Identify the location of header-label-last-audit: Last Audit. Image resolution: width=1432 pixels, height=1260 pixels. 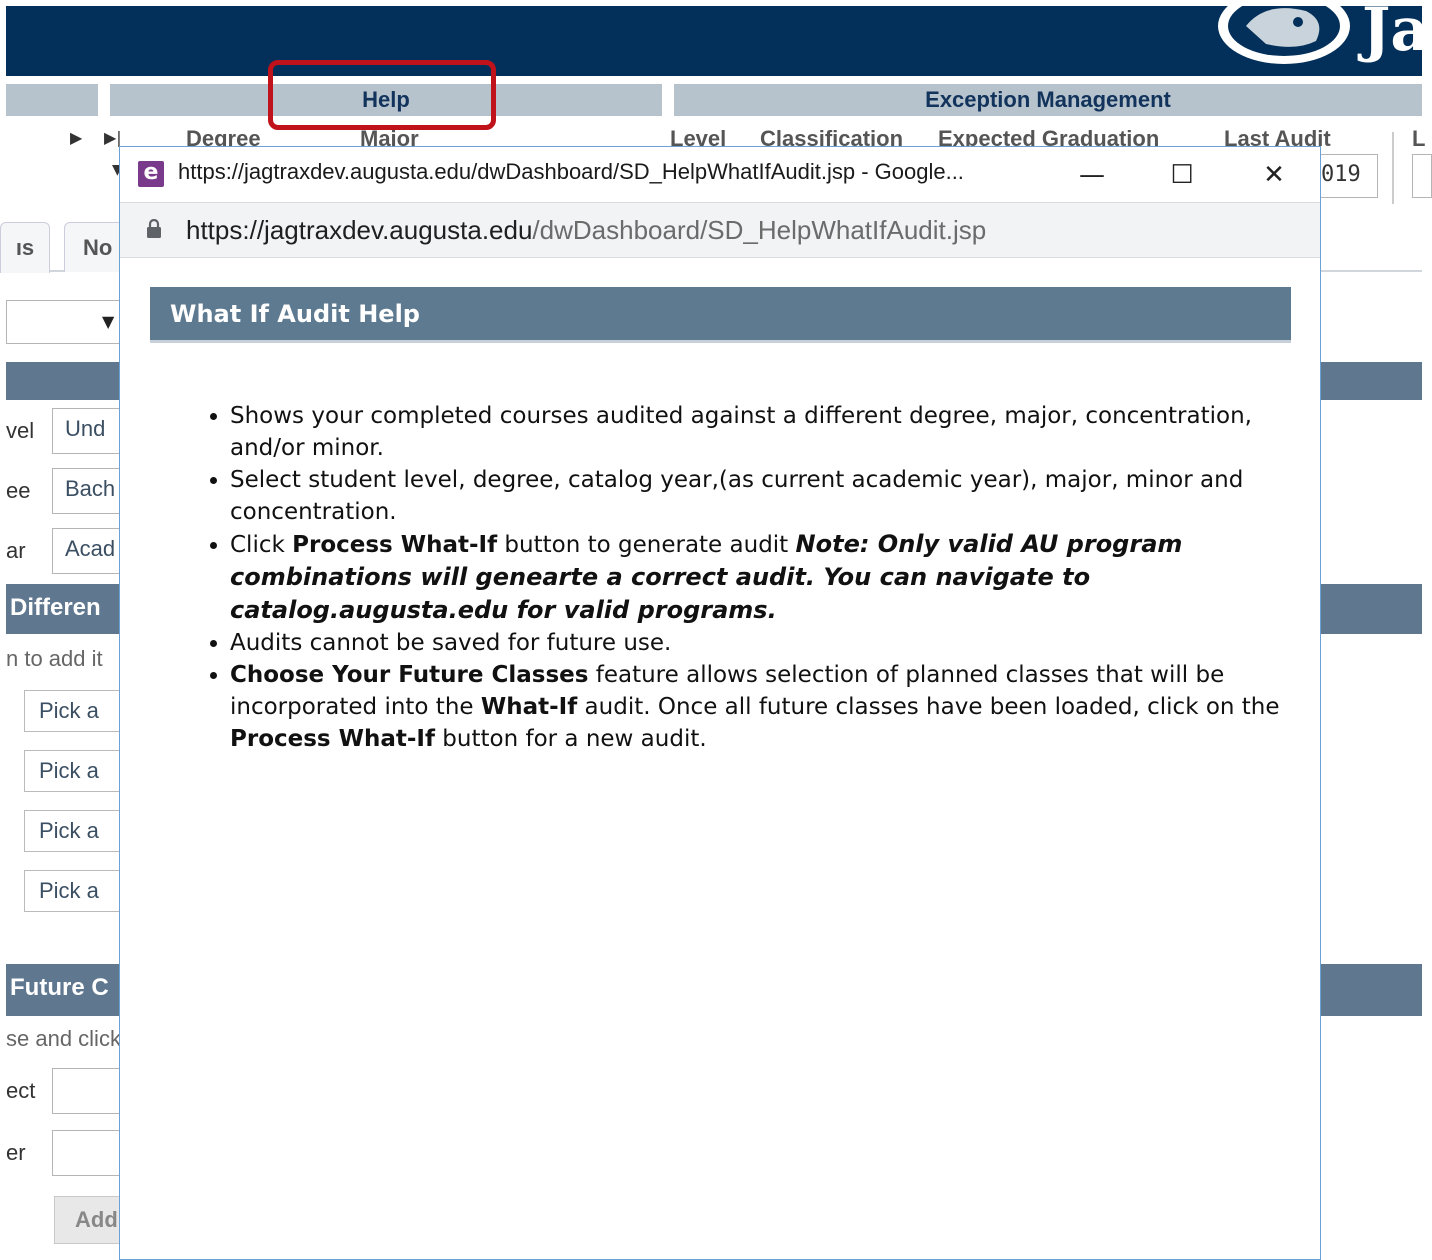
(1277, 137).